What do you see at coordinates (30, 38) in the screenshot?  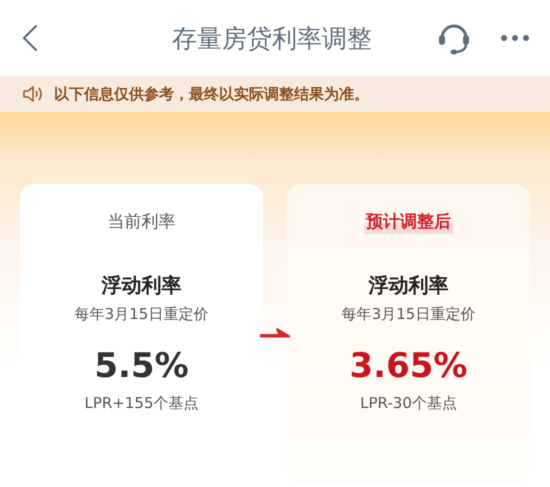 I see `back-icon` at bounding box center [30, 38].